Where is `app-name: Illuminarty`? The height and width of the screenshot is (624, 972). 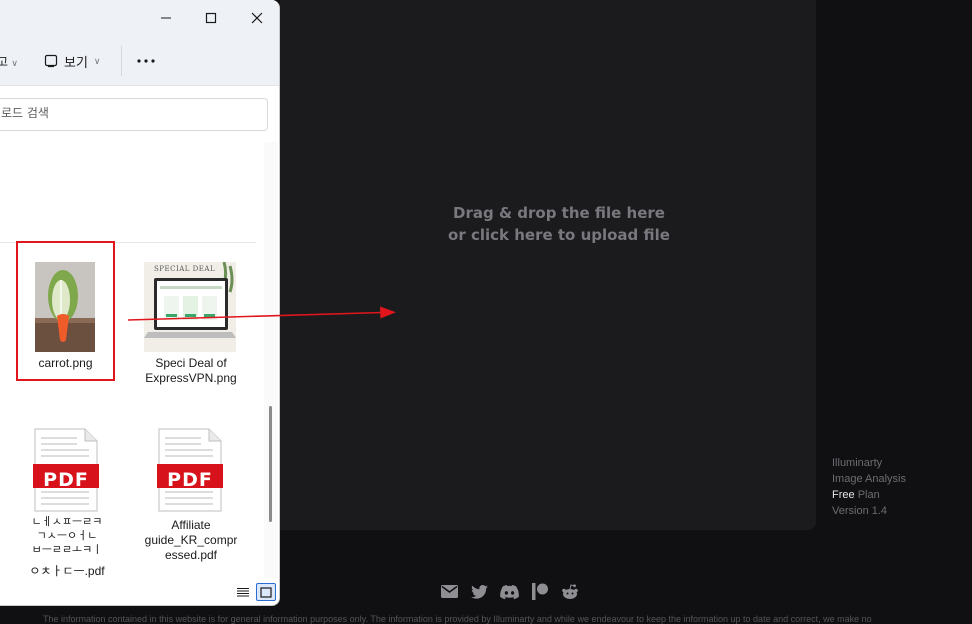 app-name: Illuminarty is located at coordinates (857, 463).